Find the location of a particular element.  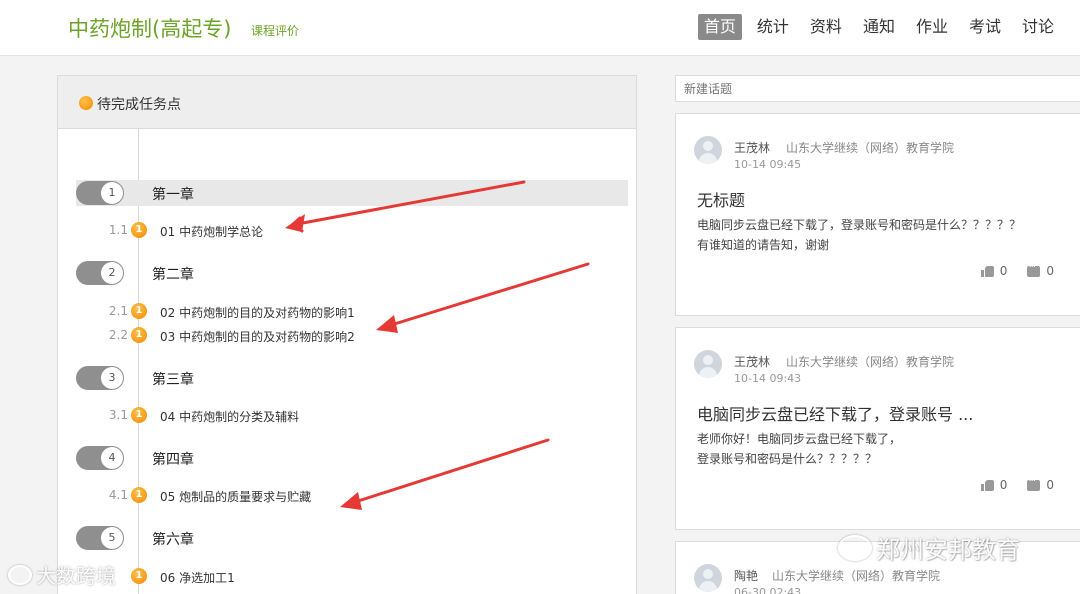

panel-title: 待完成任务点 is located at coordinates (139, 105).